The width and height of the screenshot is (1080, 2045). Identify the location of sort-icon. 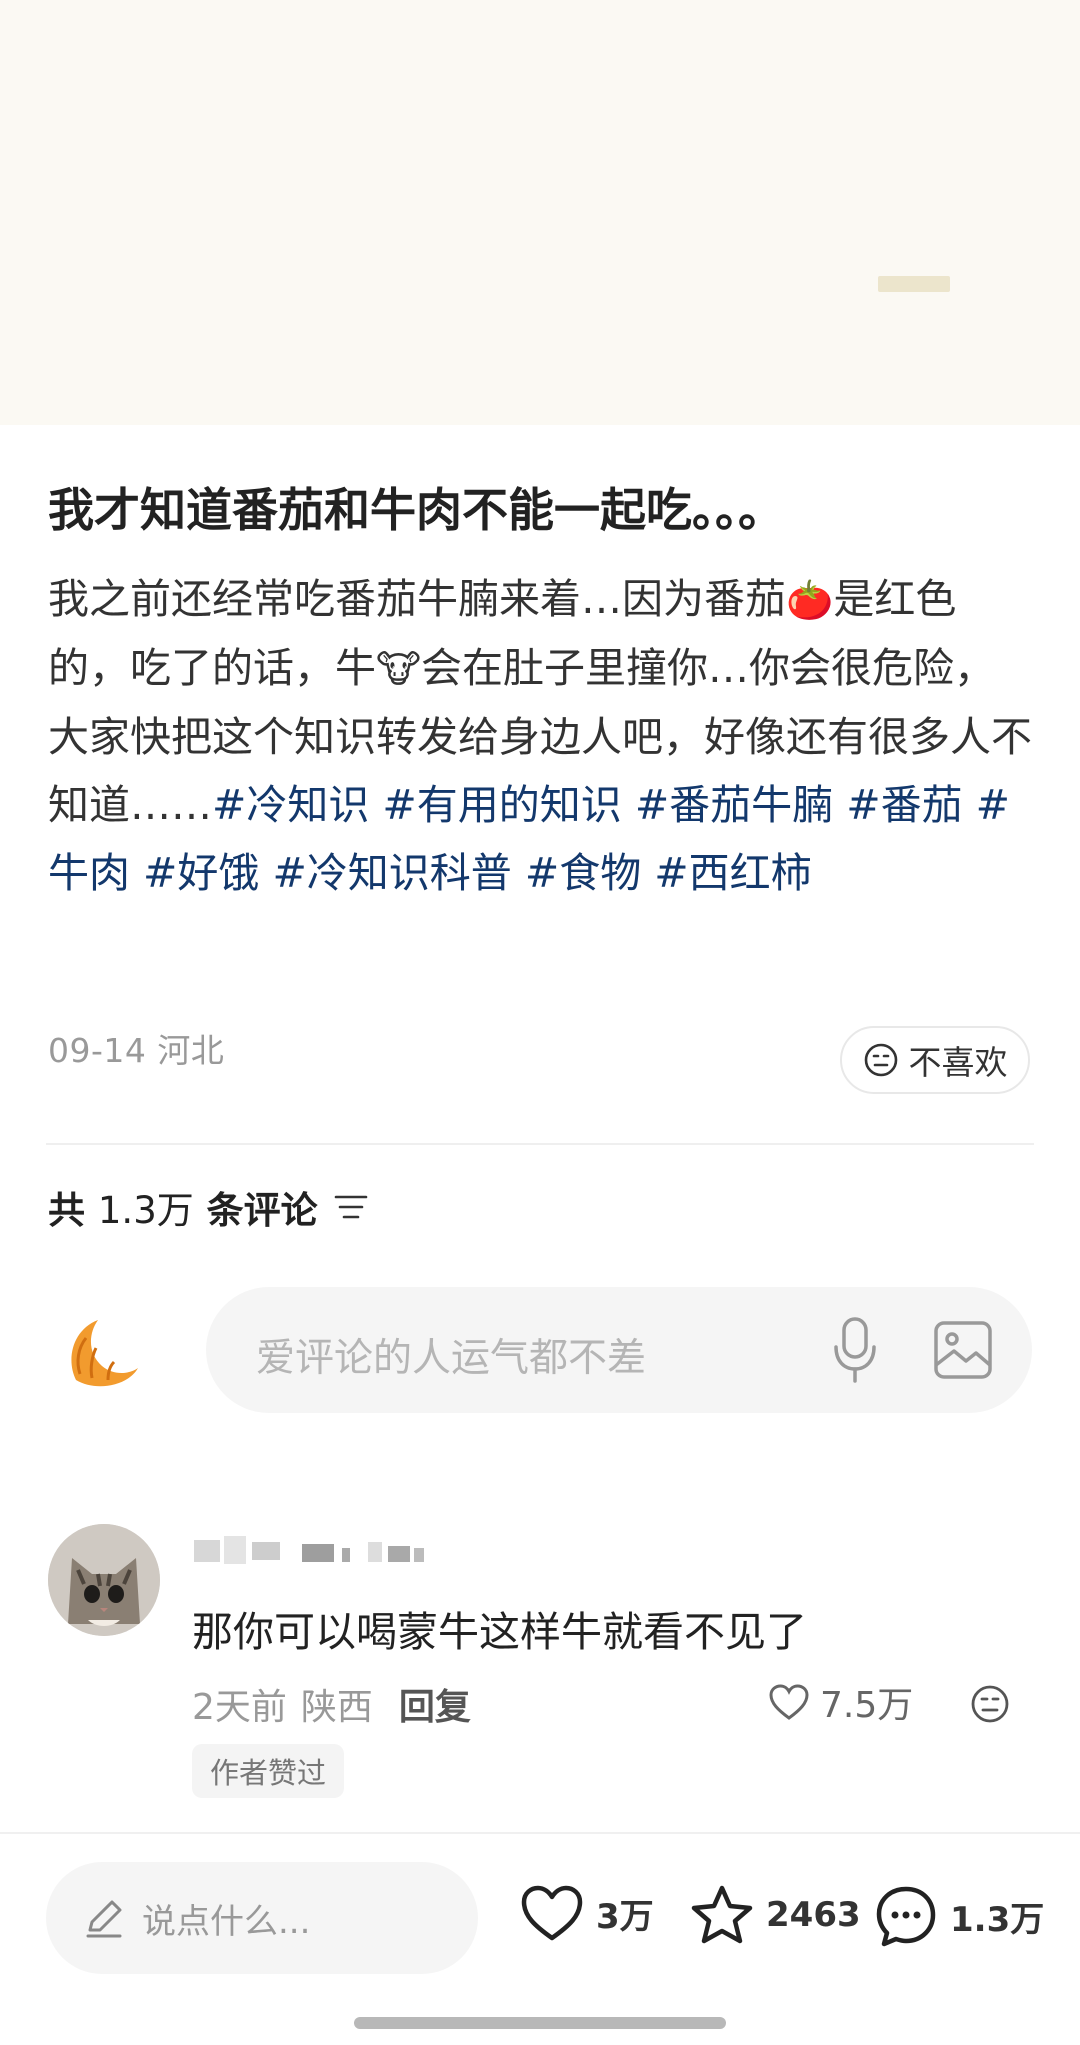
(351, 1207).